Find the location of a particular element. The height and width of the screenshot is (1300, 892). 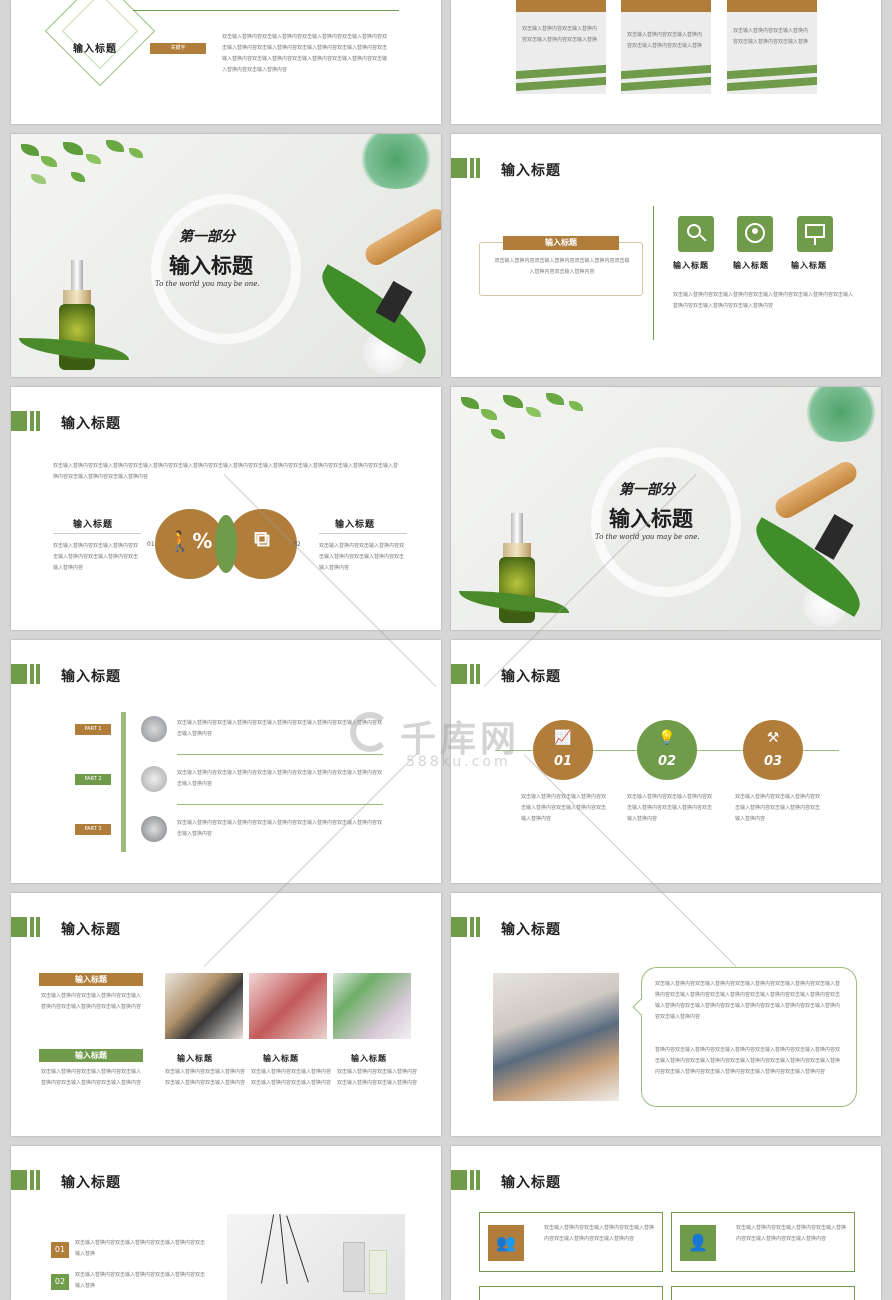

green-splash is located at coordinates (396, 161).